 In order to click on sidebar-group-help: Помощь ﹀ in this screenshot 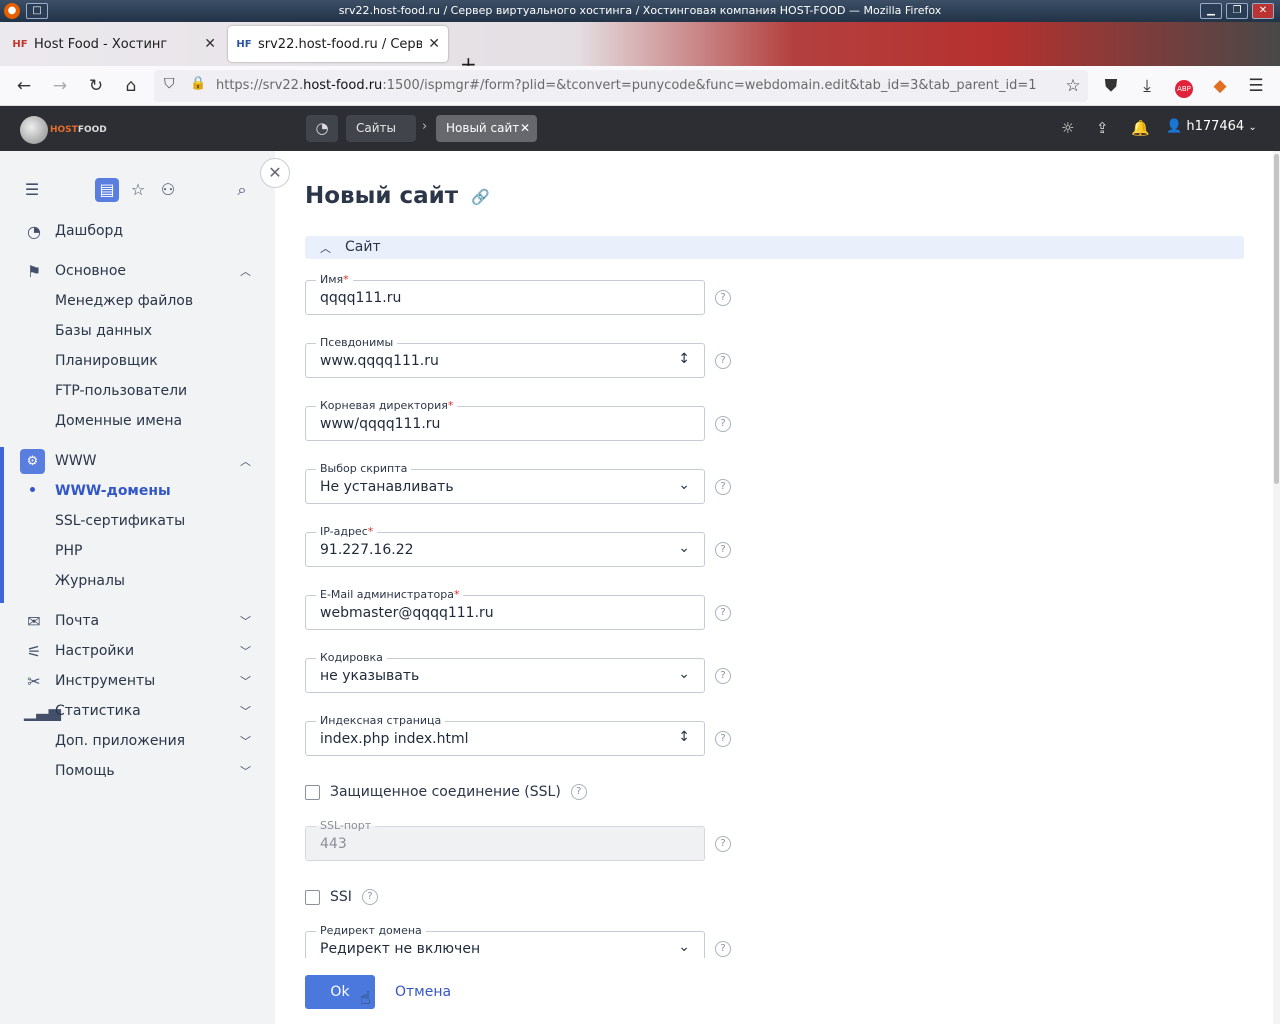, I will do `click(137, 771)`.